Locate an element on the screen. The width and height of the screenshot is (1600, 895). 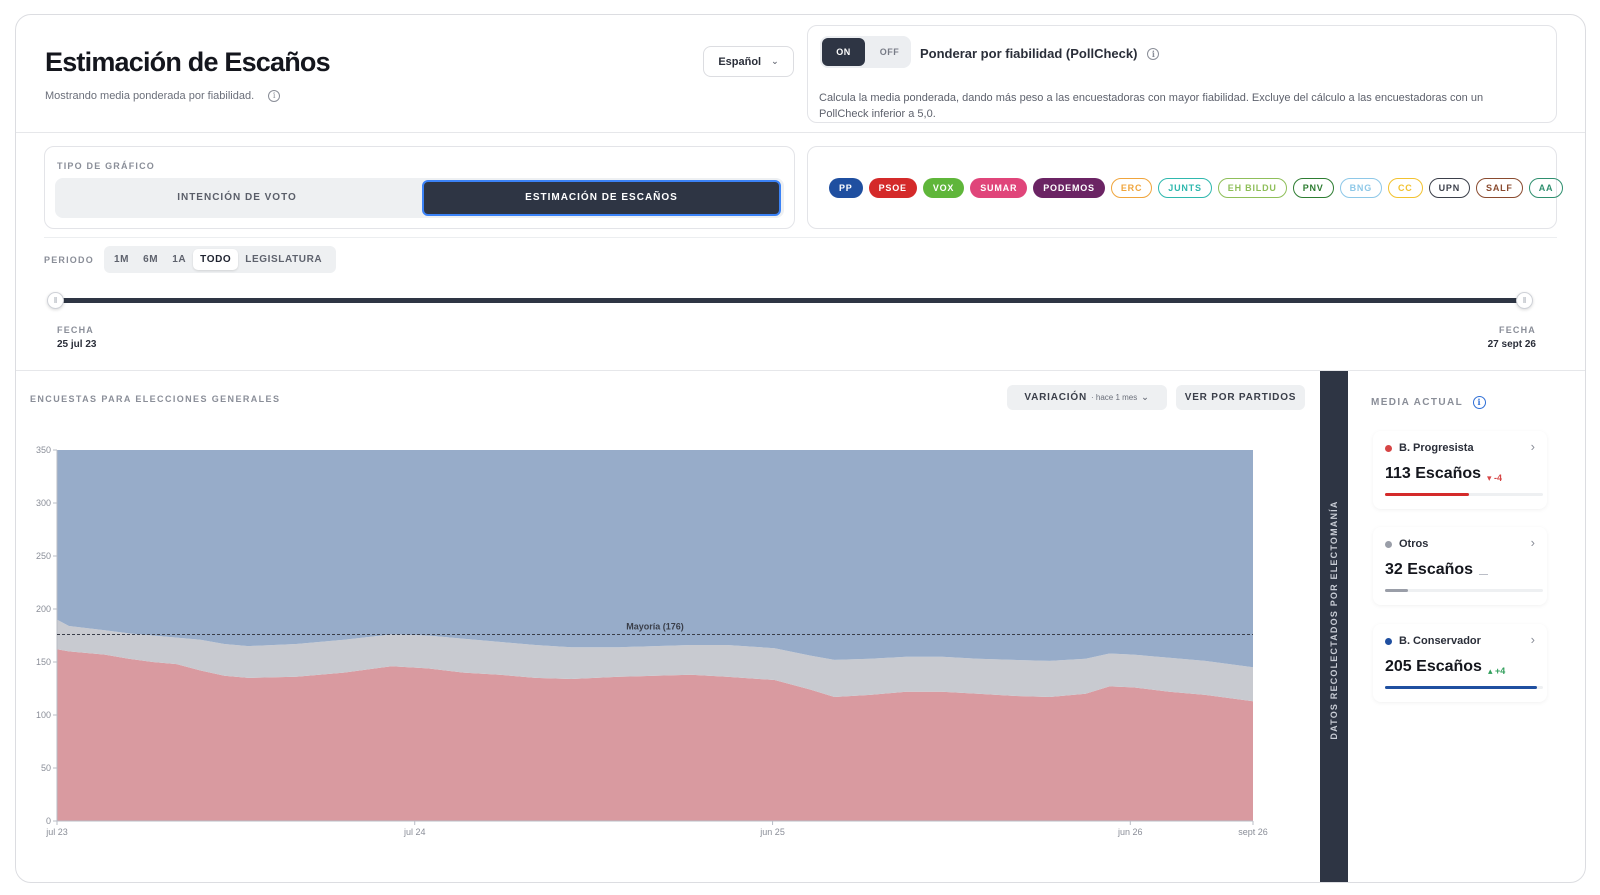
x-tick-label: jun 26 is located at coordinates (1130, 832).